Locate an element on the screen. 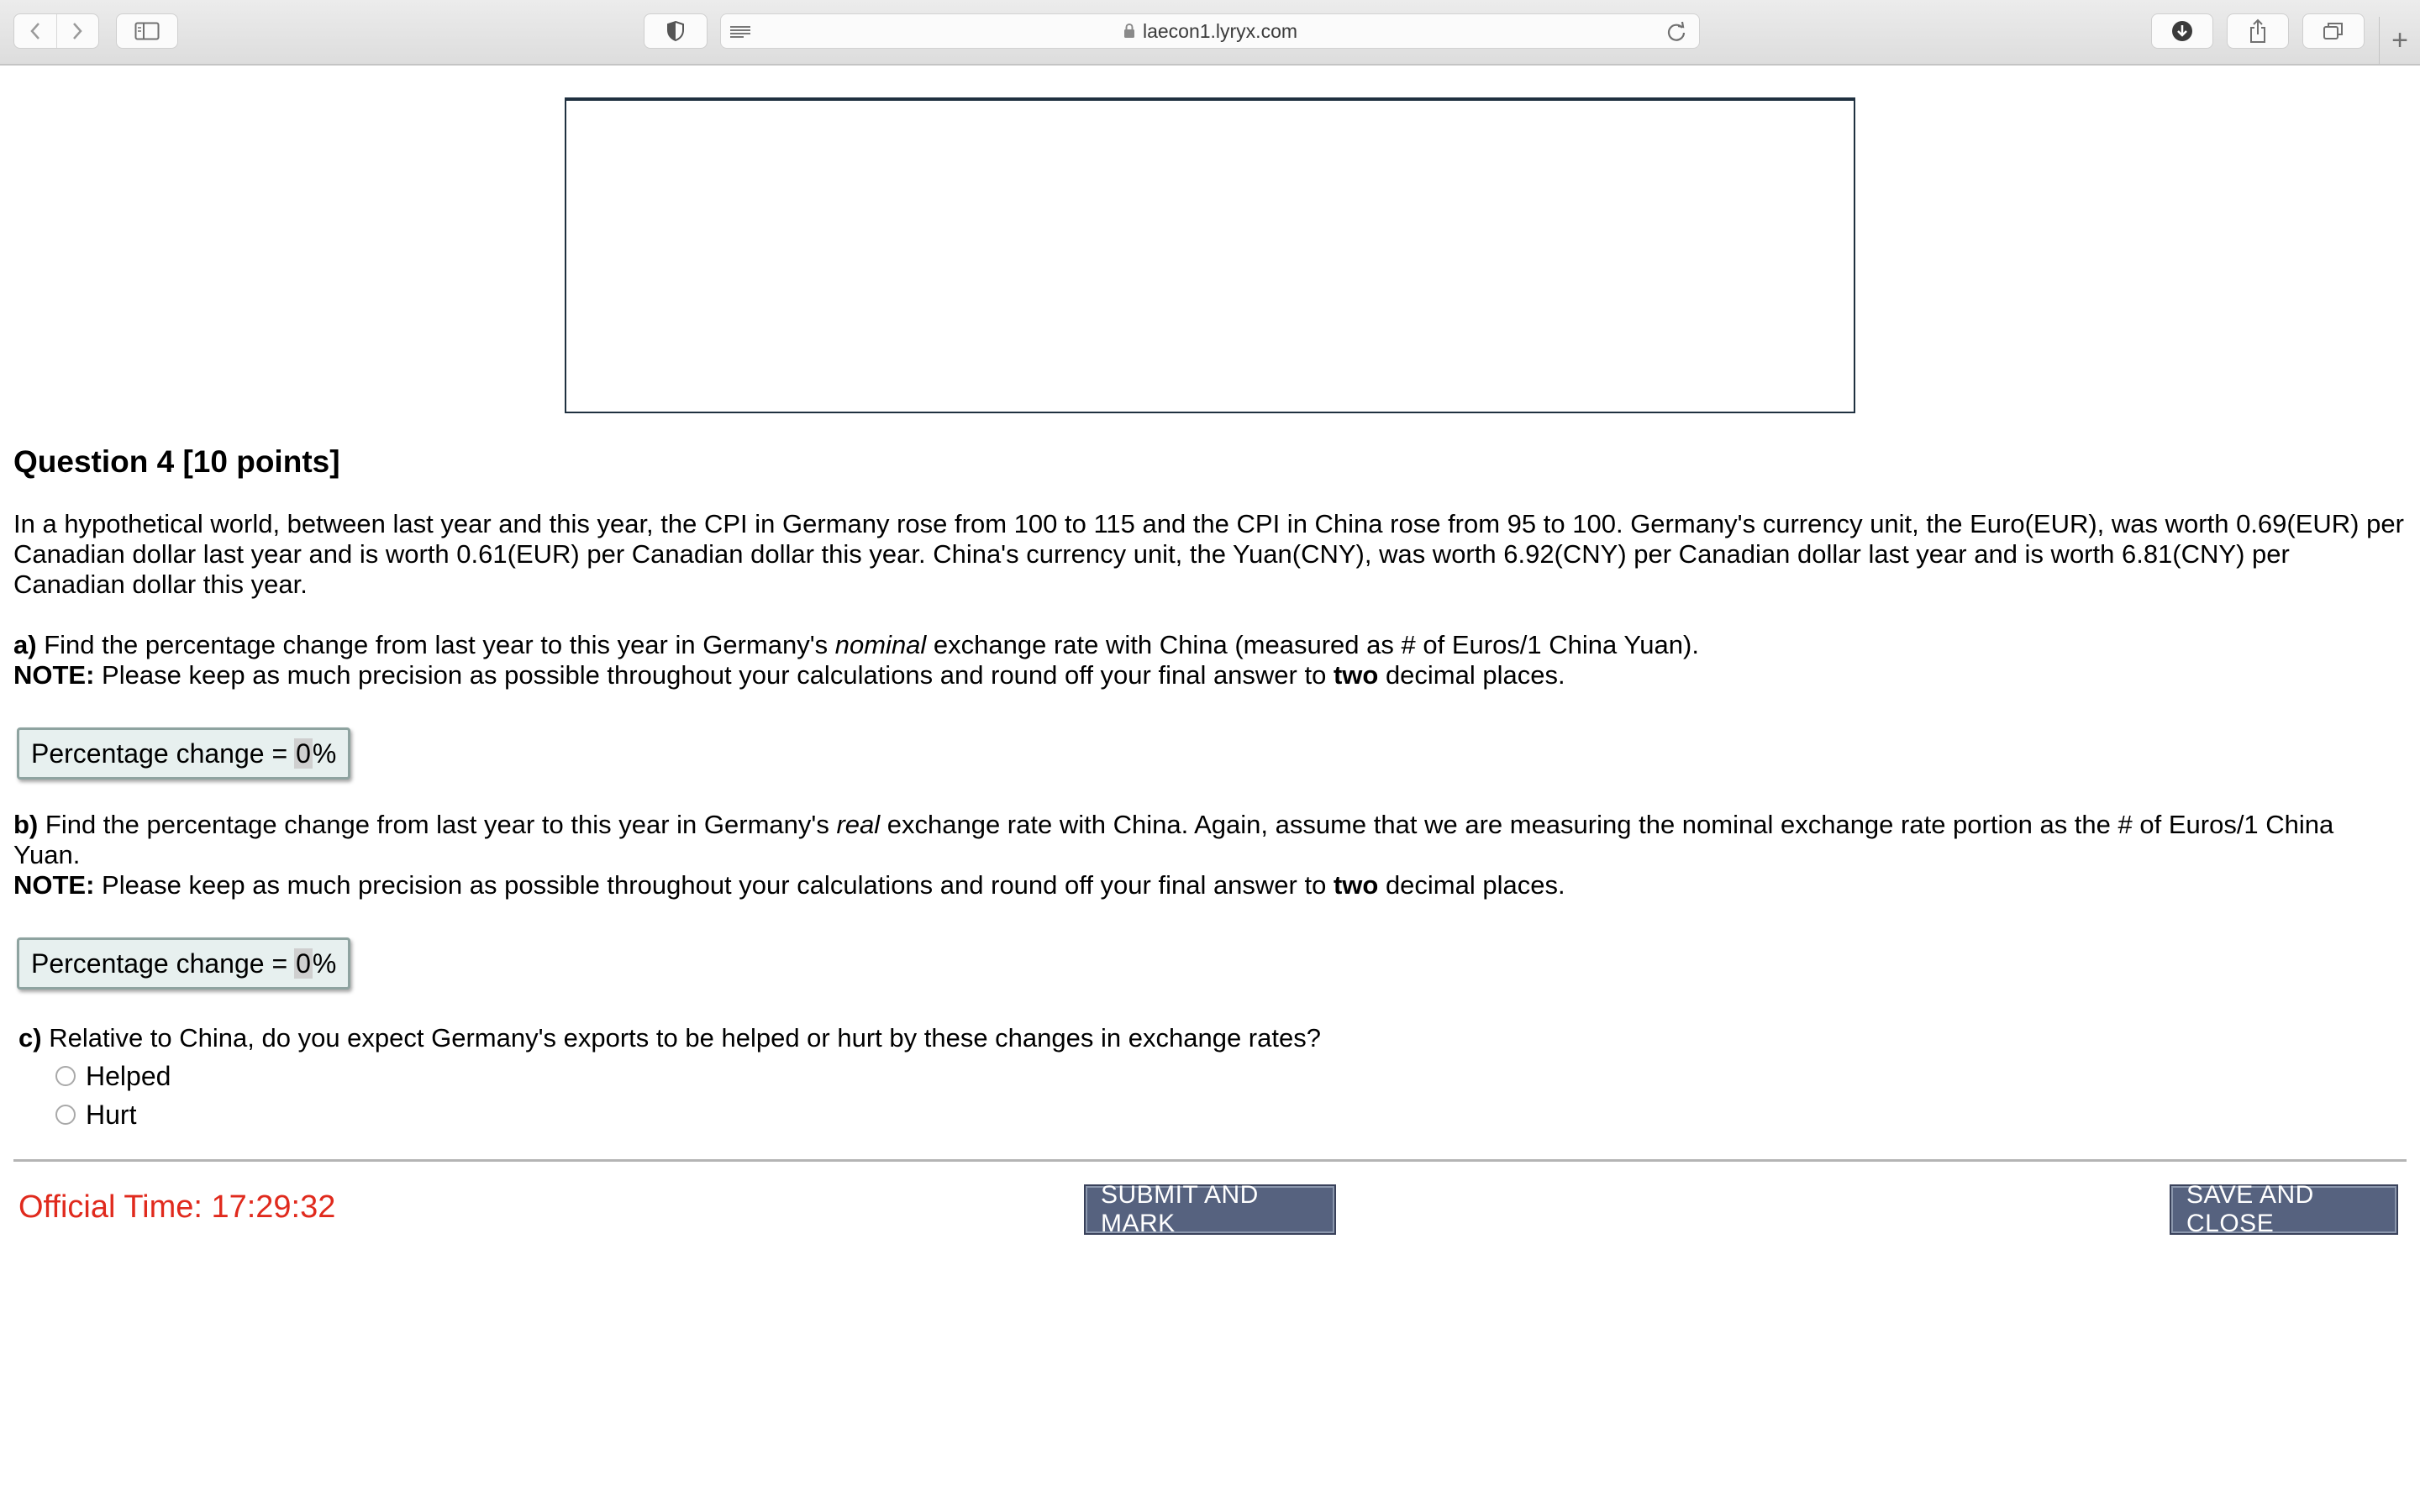 This screenshot has width=2420, height=1512. part-a-note-bold: two is located at coordinates (1356, 675).